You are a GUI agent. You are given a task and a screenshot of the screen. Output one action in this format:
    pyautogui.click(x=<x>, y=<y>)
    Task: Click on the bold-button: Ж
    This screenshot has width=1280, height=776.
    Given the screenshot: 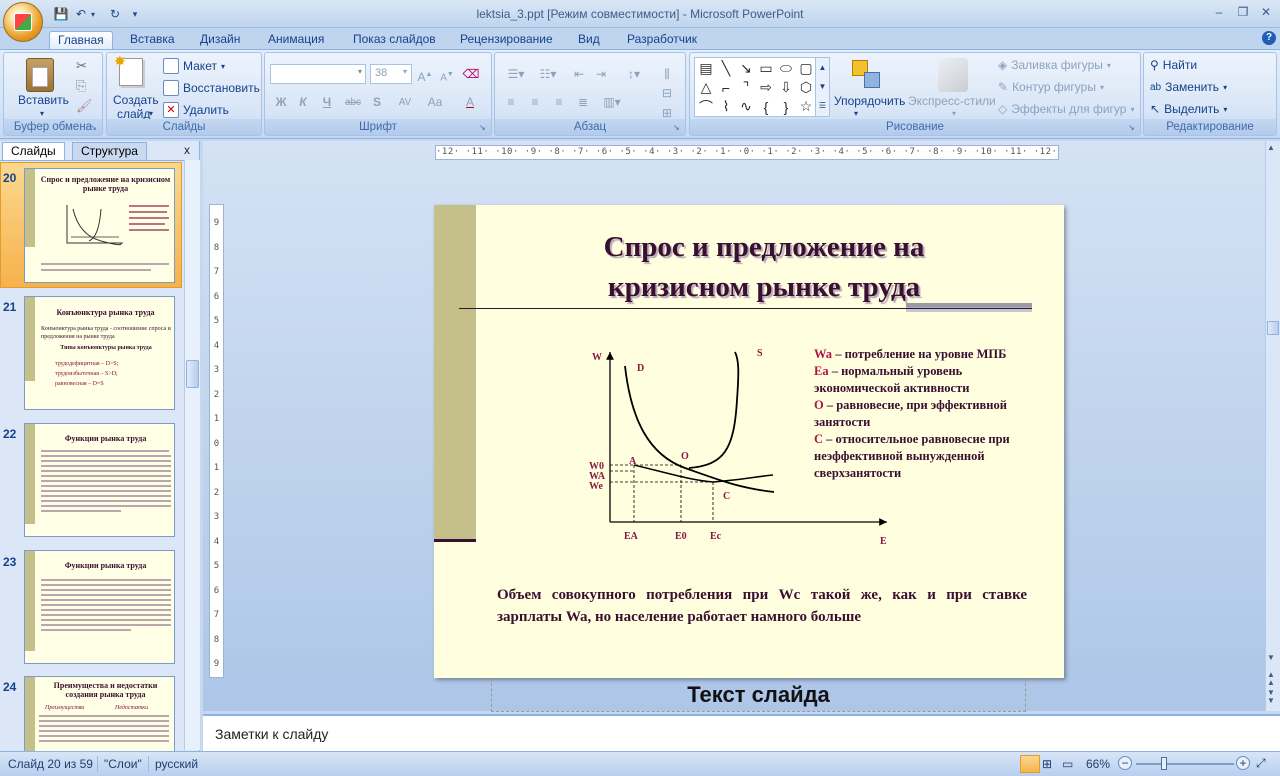 What is the action you would take?
    pyautogui.click(x=281, y=102)
    